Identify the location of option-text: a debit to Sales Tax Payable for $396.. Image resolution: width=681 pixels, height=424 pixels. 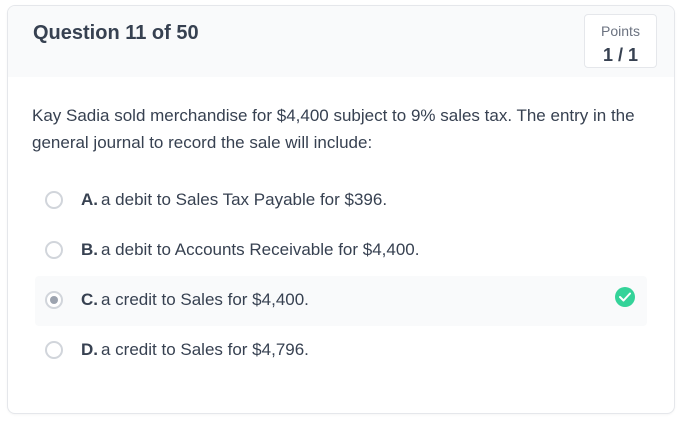
(244, 199).